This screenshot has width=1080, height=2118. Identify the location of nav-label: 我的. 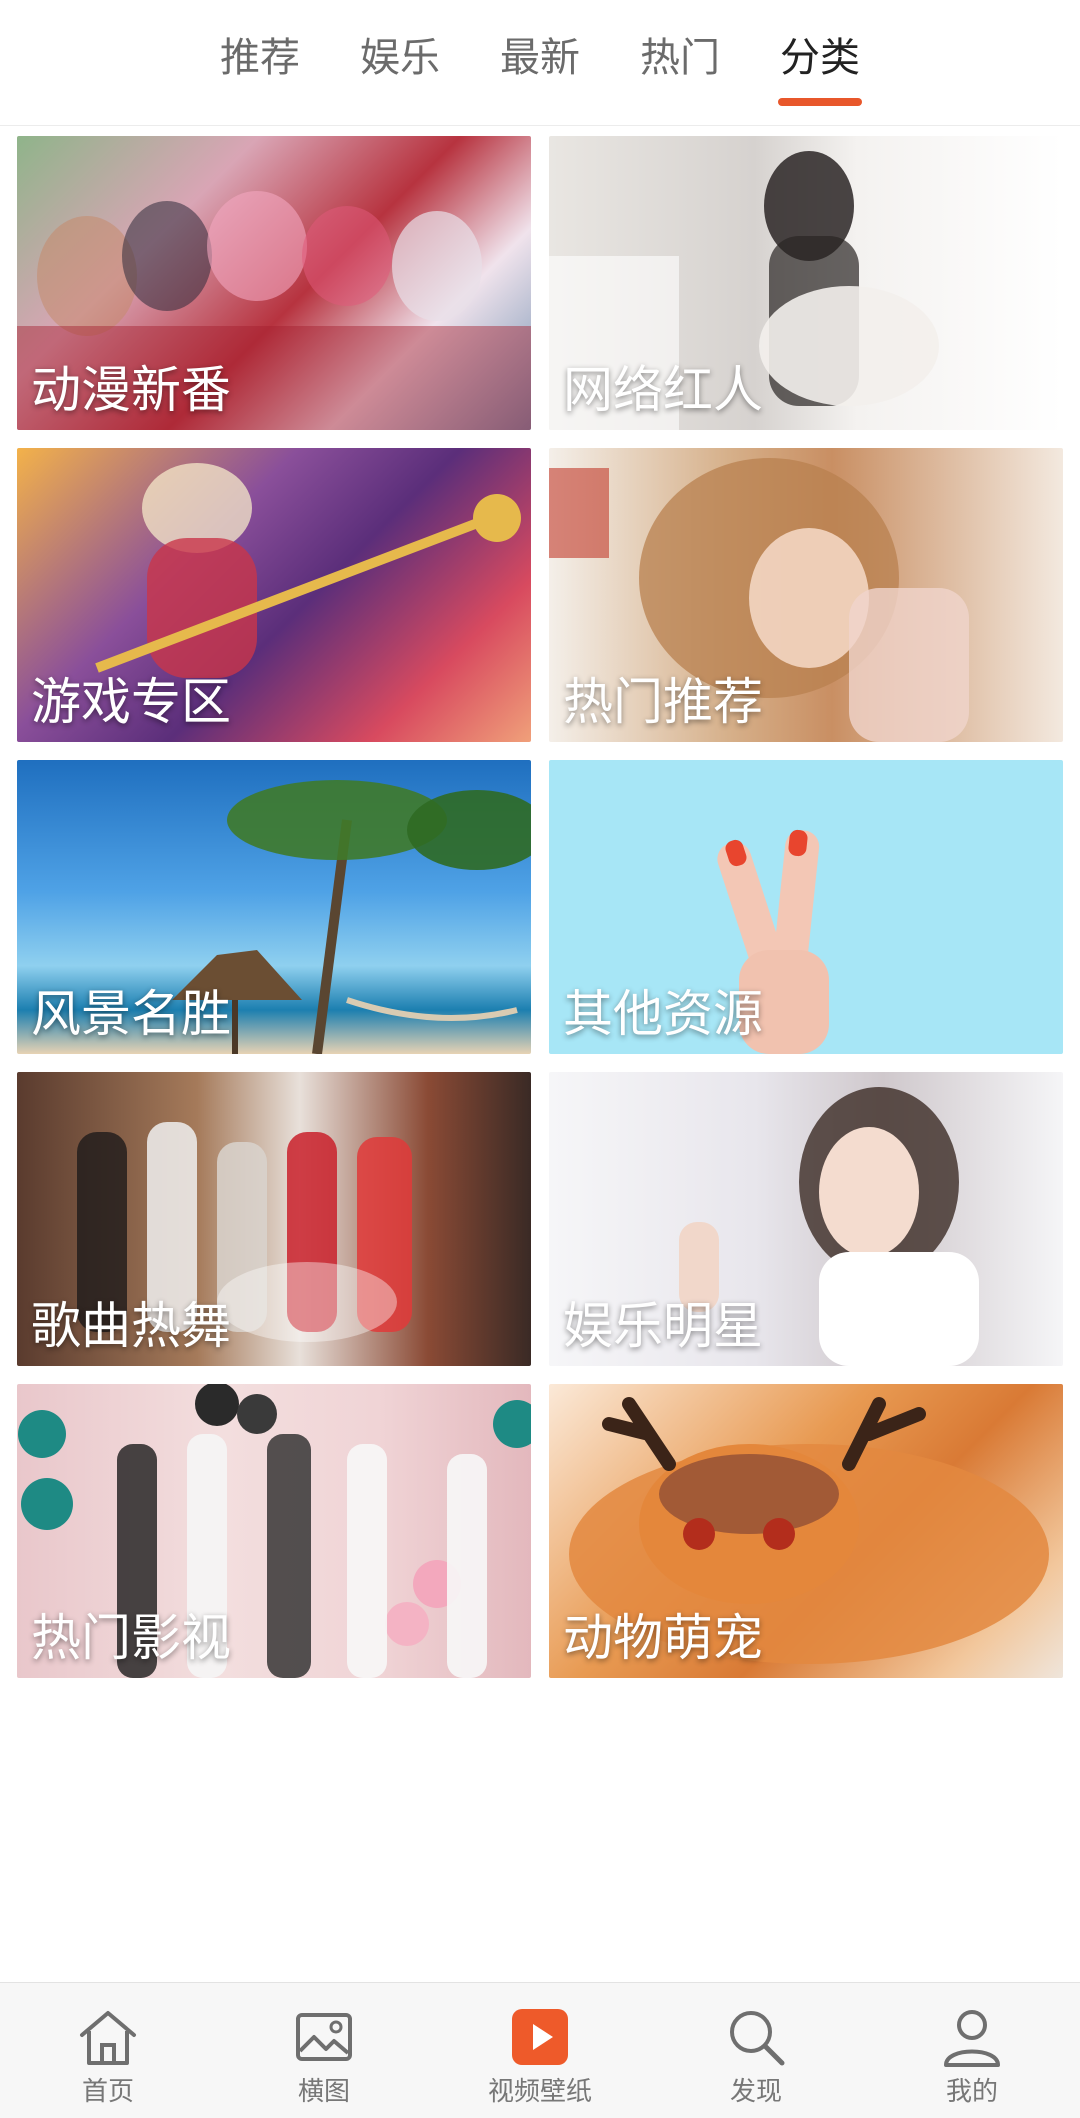
(971, 2092).